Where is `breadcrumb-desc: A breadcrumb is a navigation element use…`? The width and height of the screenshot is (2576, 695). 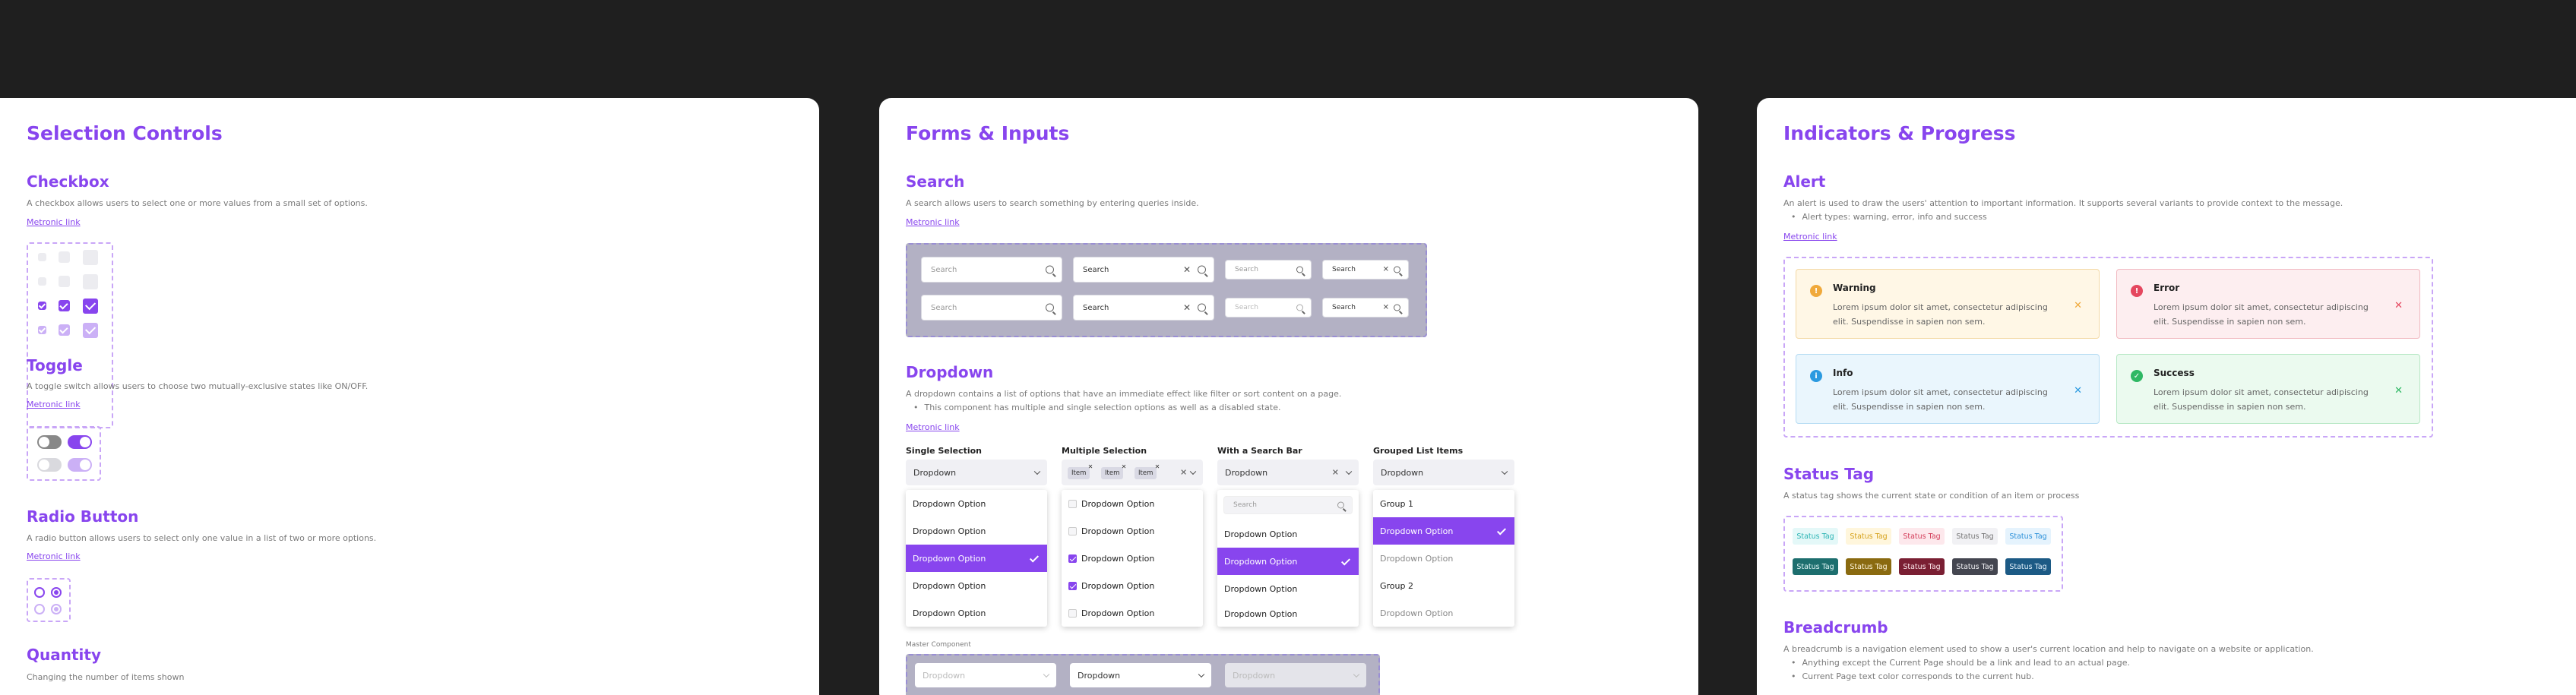
breadcrumb-desc: A breadcrumb is a navigation element use… is located at coordinates (2048, 649).